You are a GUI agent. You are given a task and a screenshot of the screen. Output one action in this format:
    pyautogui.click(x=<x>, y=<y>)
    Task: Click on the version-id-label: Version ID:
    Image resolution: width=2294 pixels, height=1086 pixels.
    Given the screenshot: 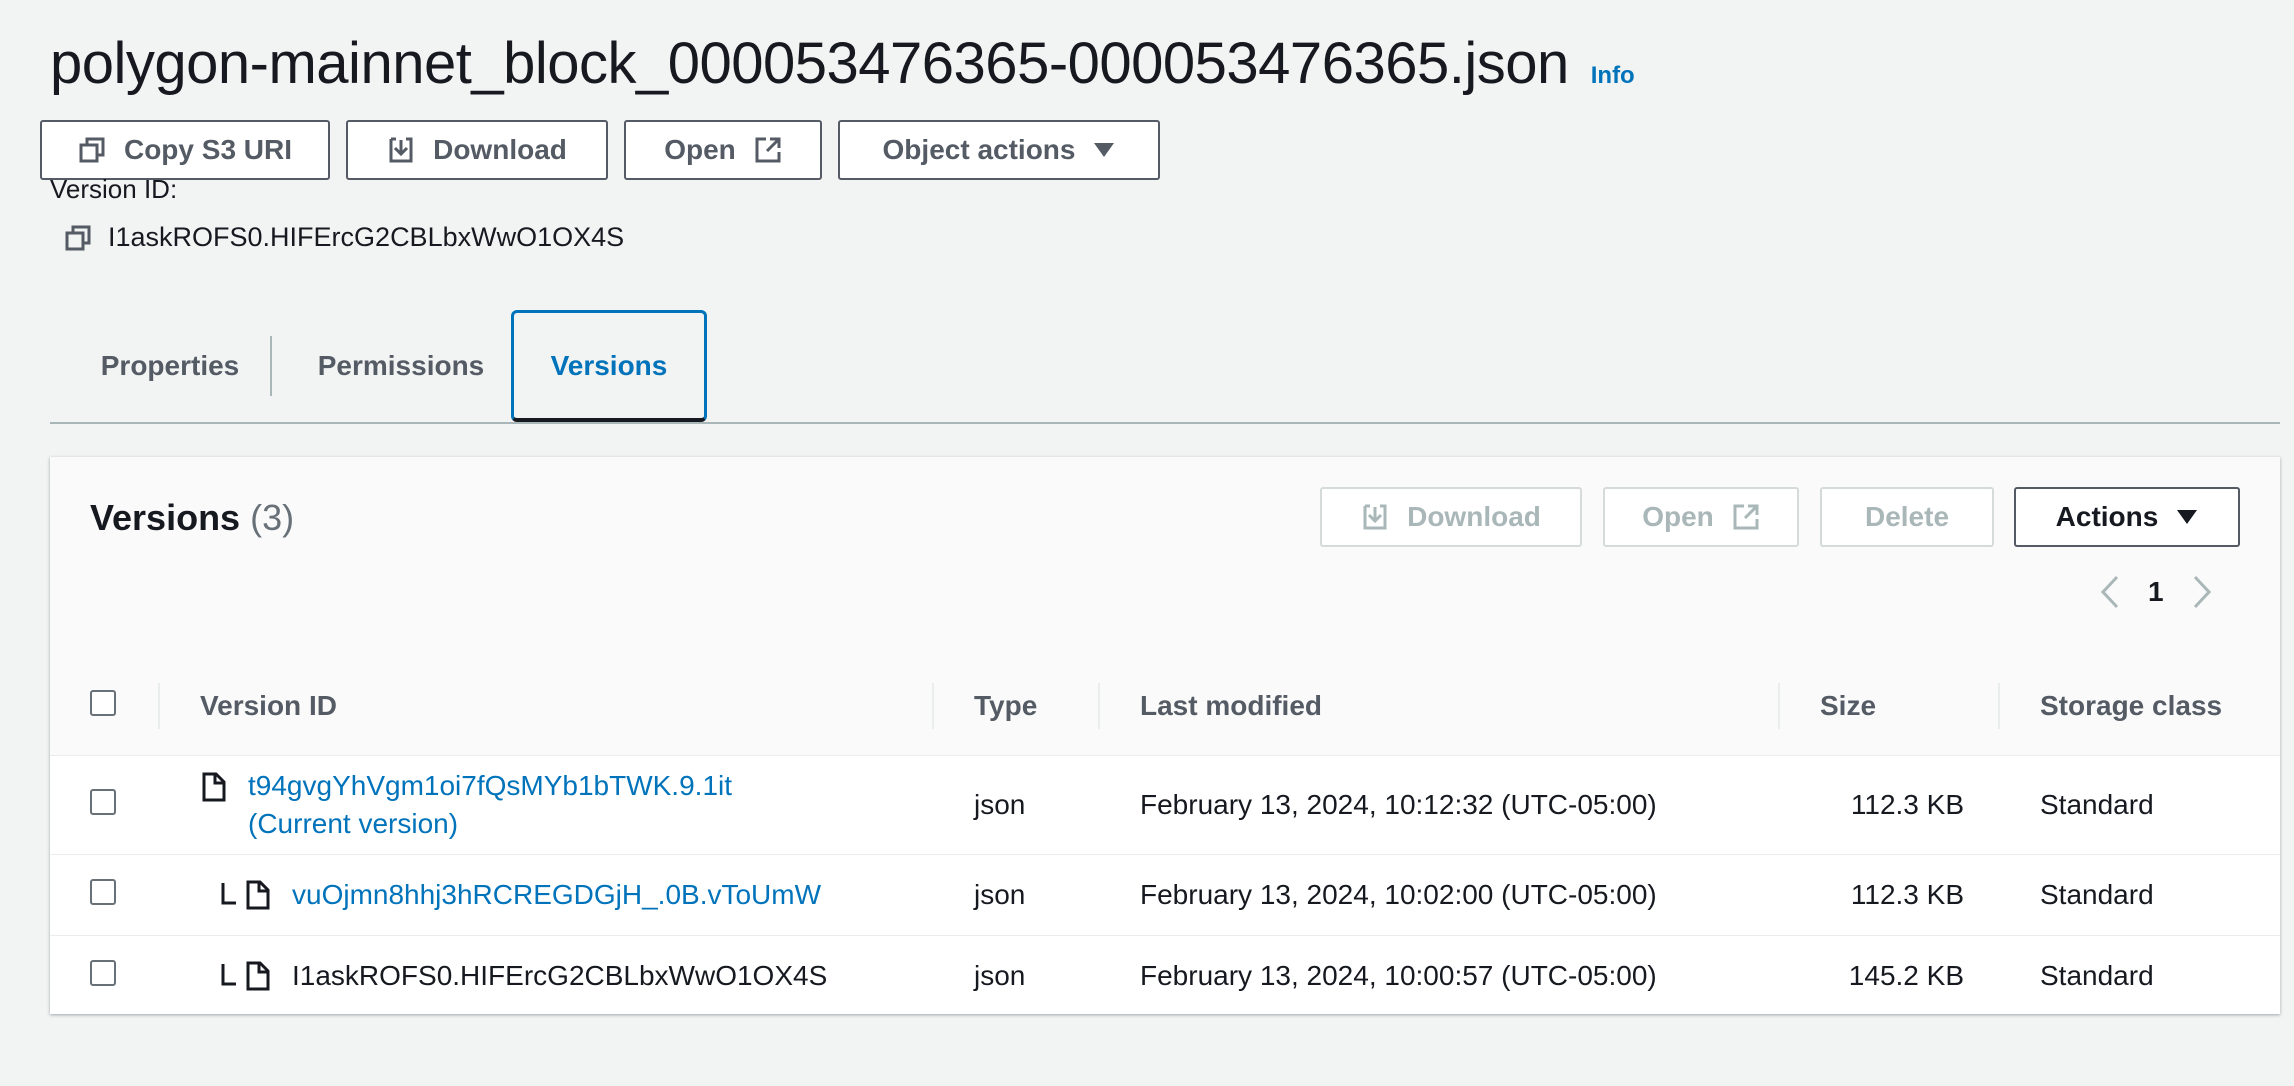 What is the action you would take?
    pyautogui.click(x=114, y=189)
    